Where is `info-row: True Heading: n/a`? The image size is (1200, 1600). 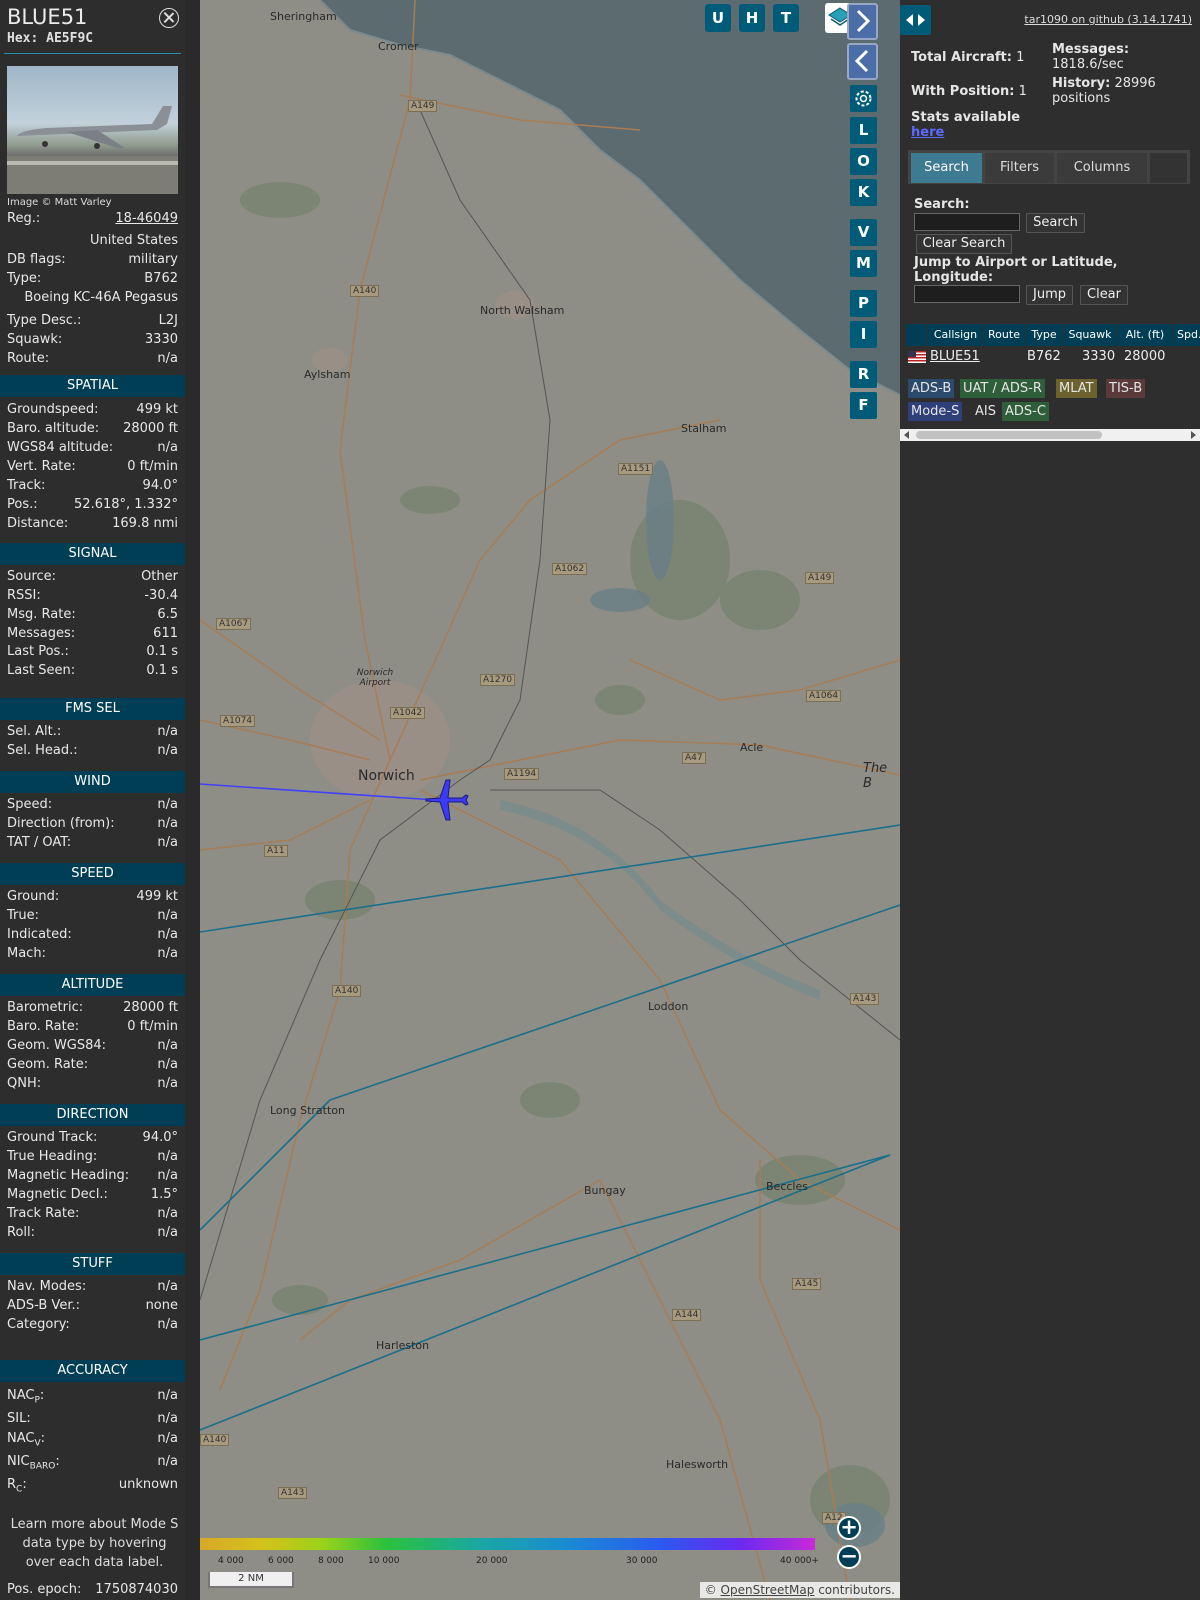 info-row: True Heading: n/a is located at coordinates (92, 1158).